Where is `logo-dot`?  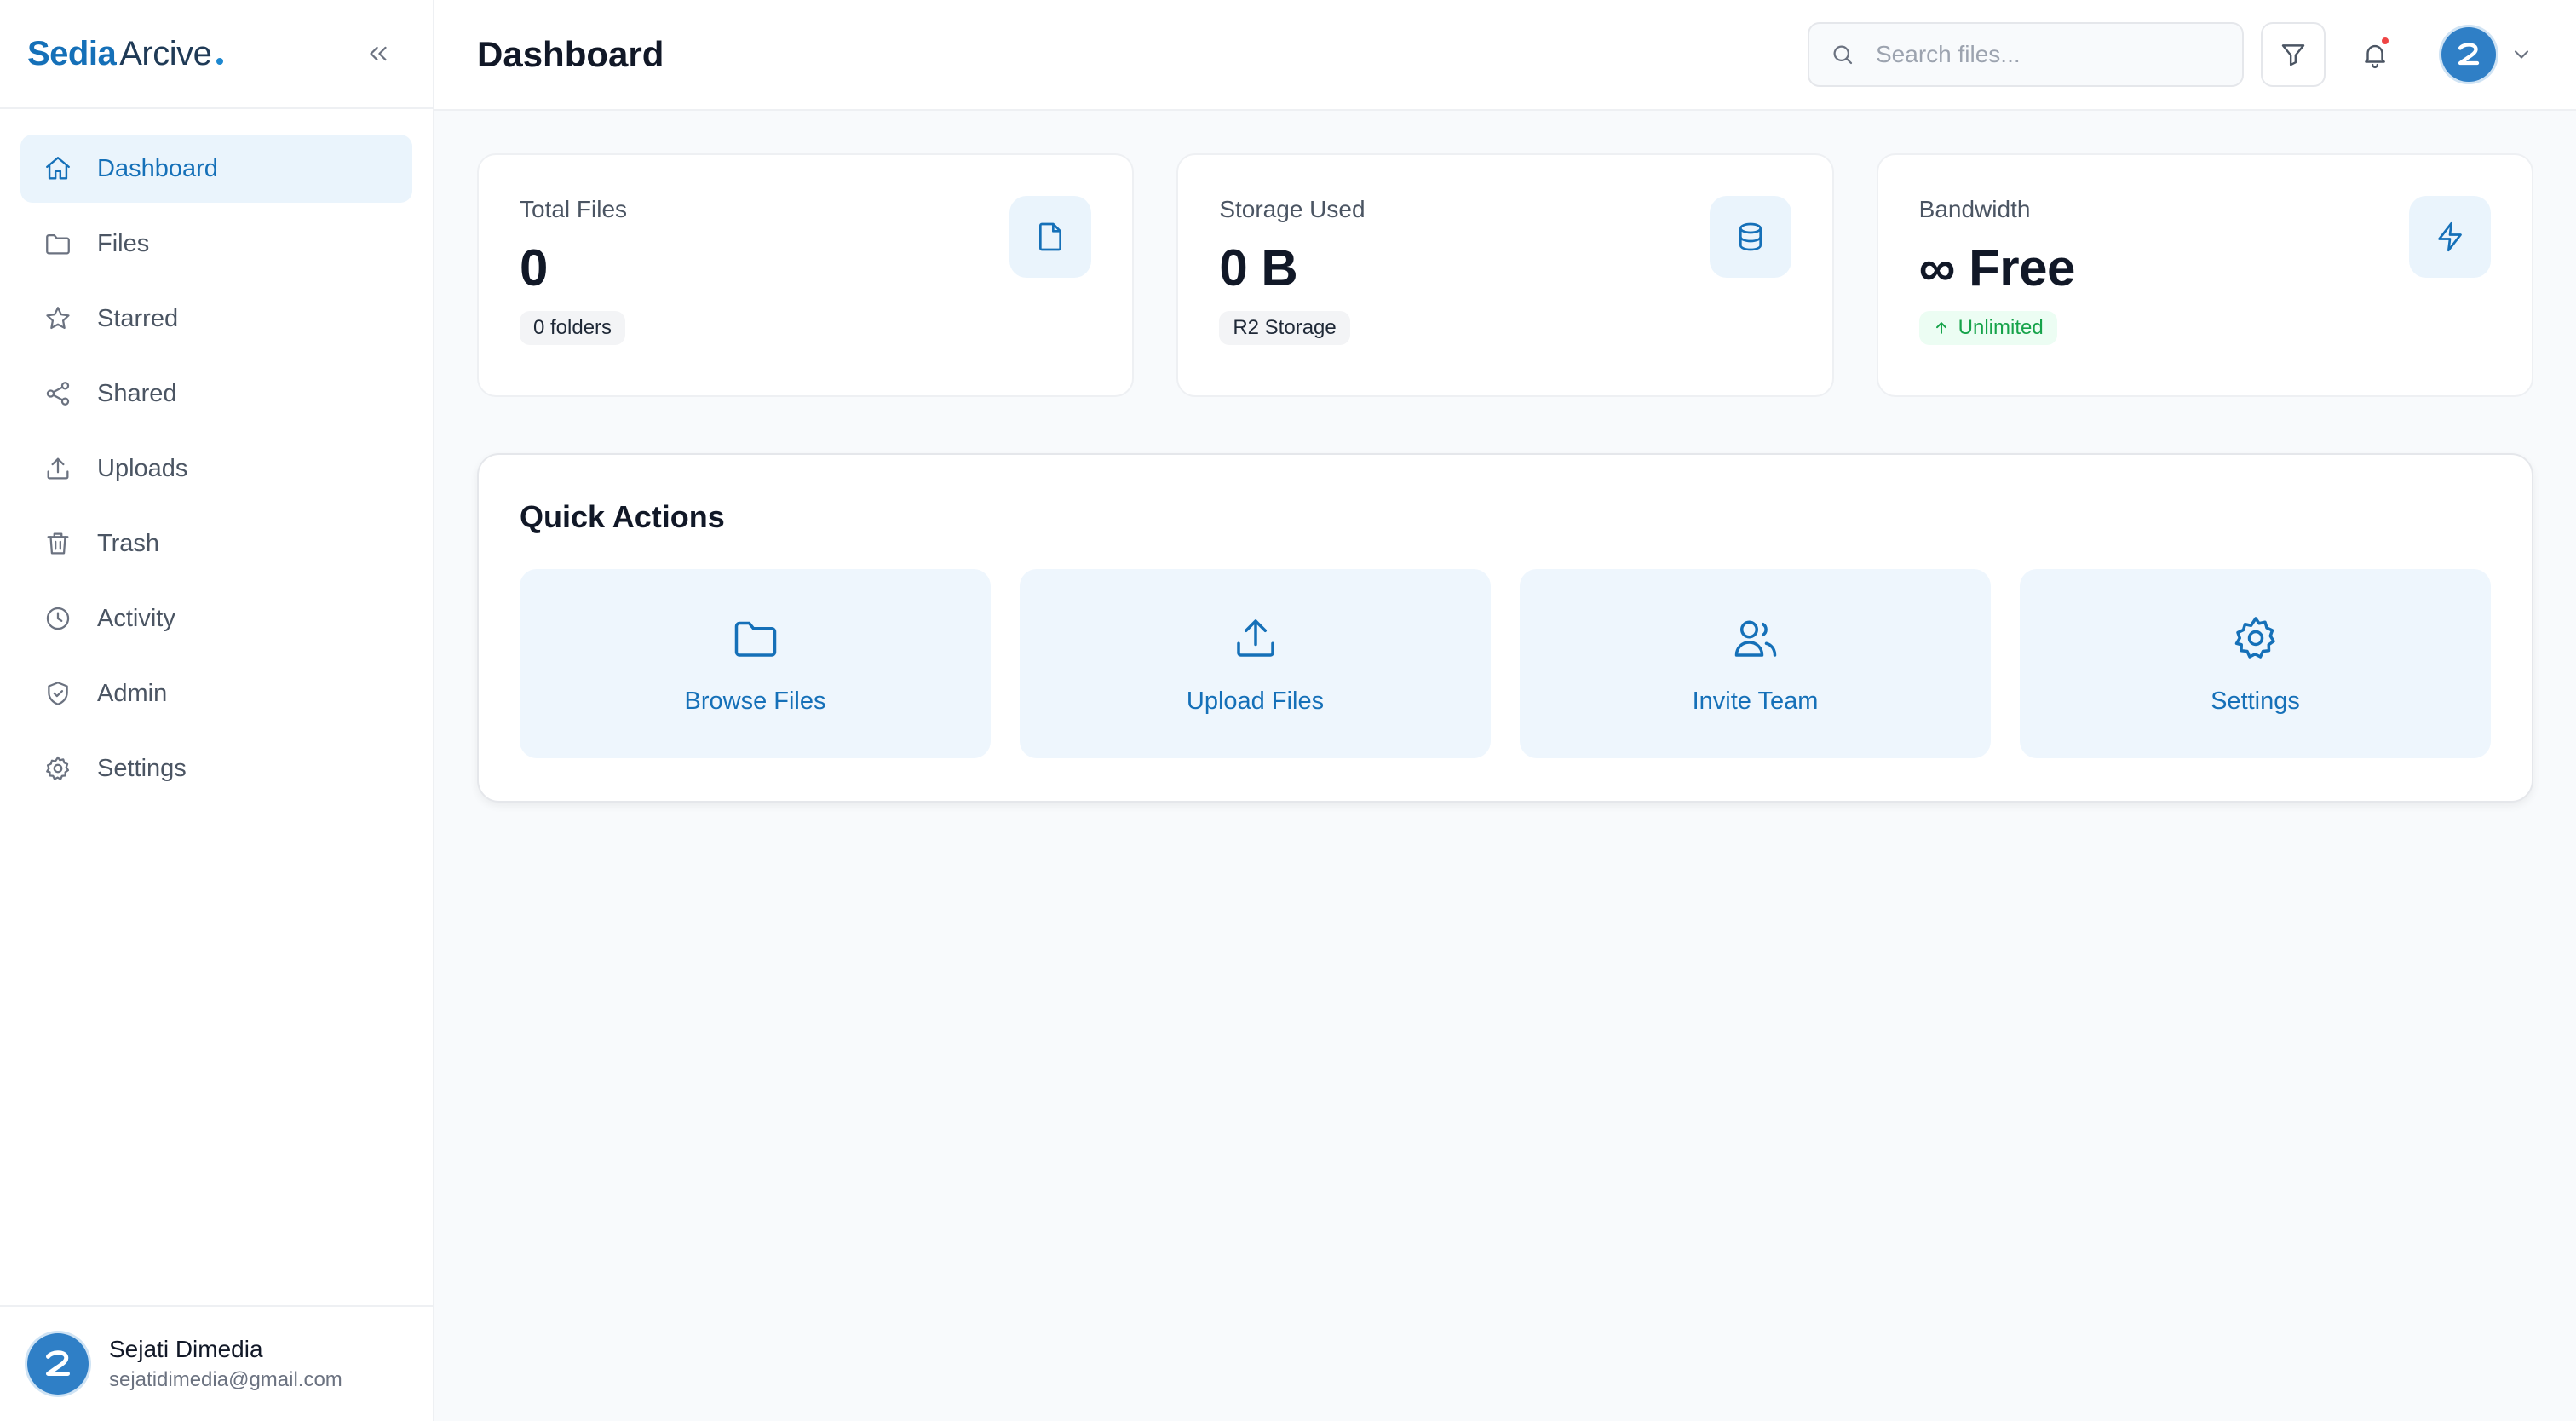 logo-dot is located at coordinates (220, 61).